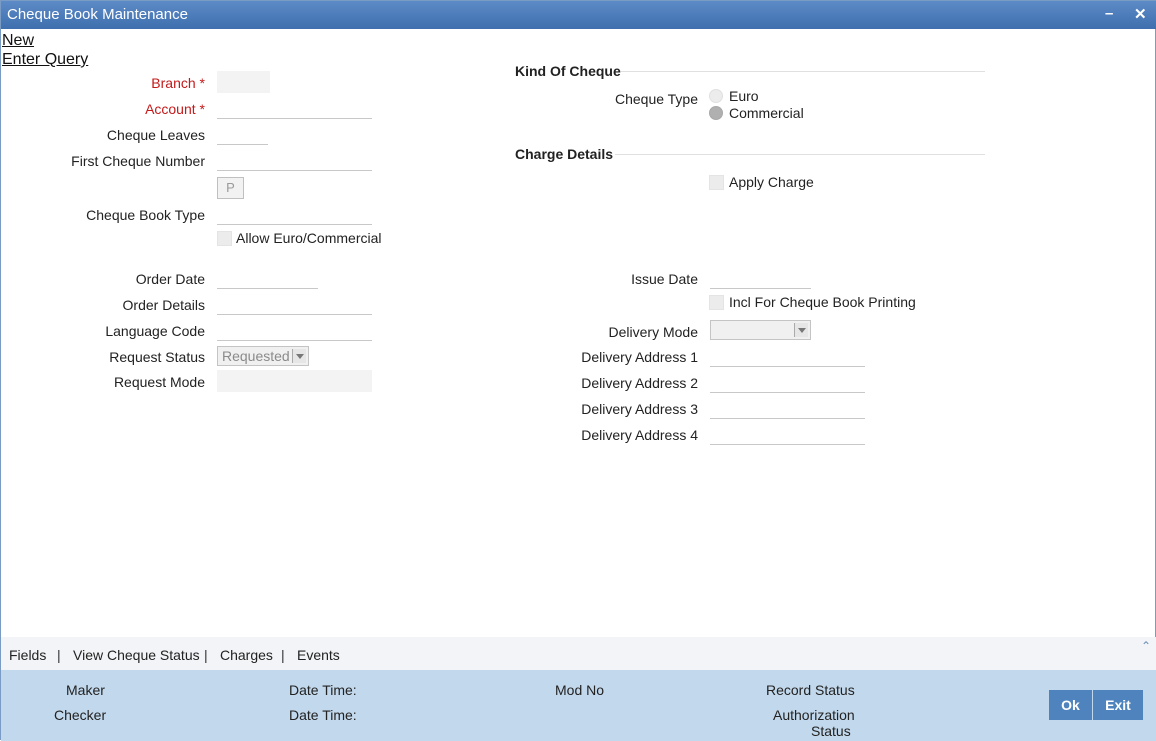 This screenshot has width=1156, height=741. I want to click on tab-charges: Charges, so click(246, 655).